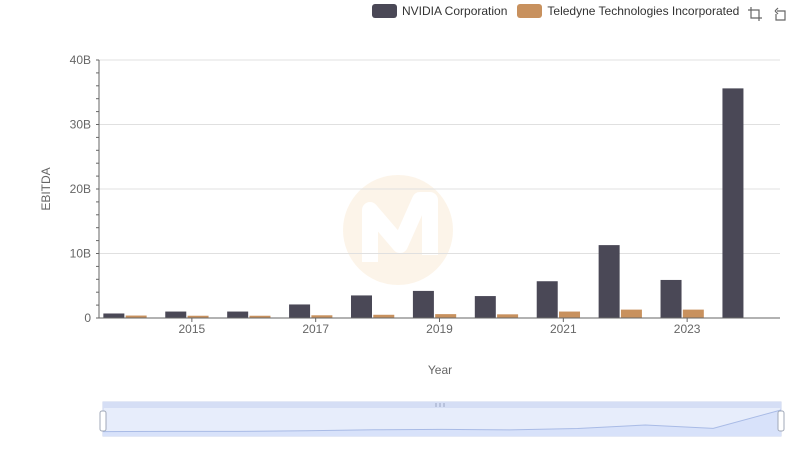 The image size is (800, 461). I want to click on x-tick-label: 2017, so click(315, 329).